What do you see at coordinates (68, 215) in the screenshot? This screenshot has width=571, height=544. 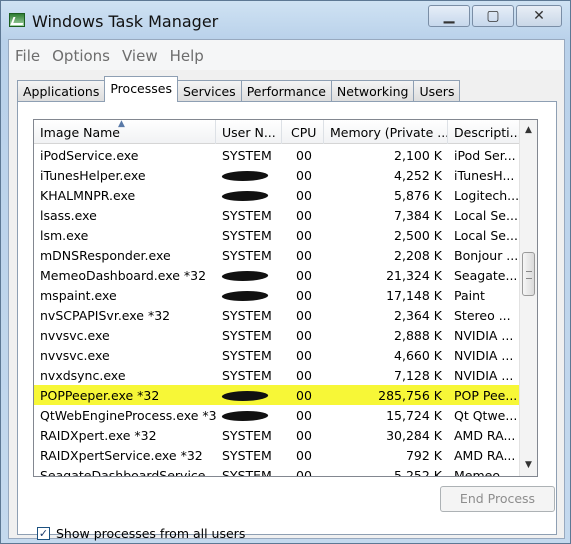 I see `process-name: lsass.exe` at bounding box center [68, 215].